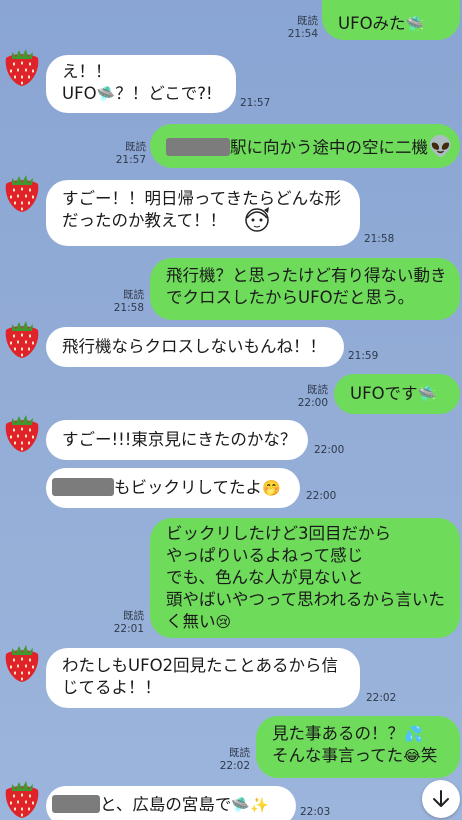  I want to click on read-receipt: 既読 21:58, so click(128, 301).